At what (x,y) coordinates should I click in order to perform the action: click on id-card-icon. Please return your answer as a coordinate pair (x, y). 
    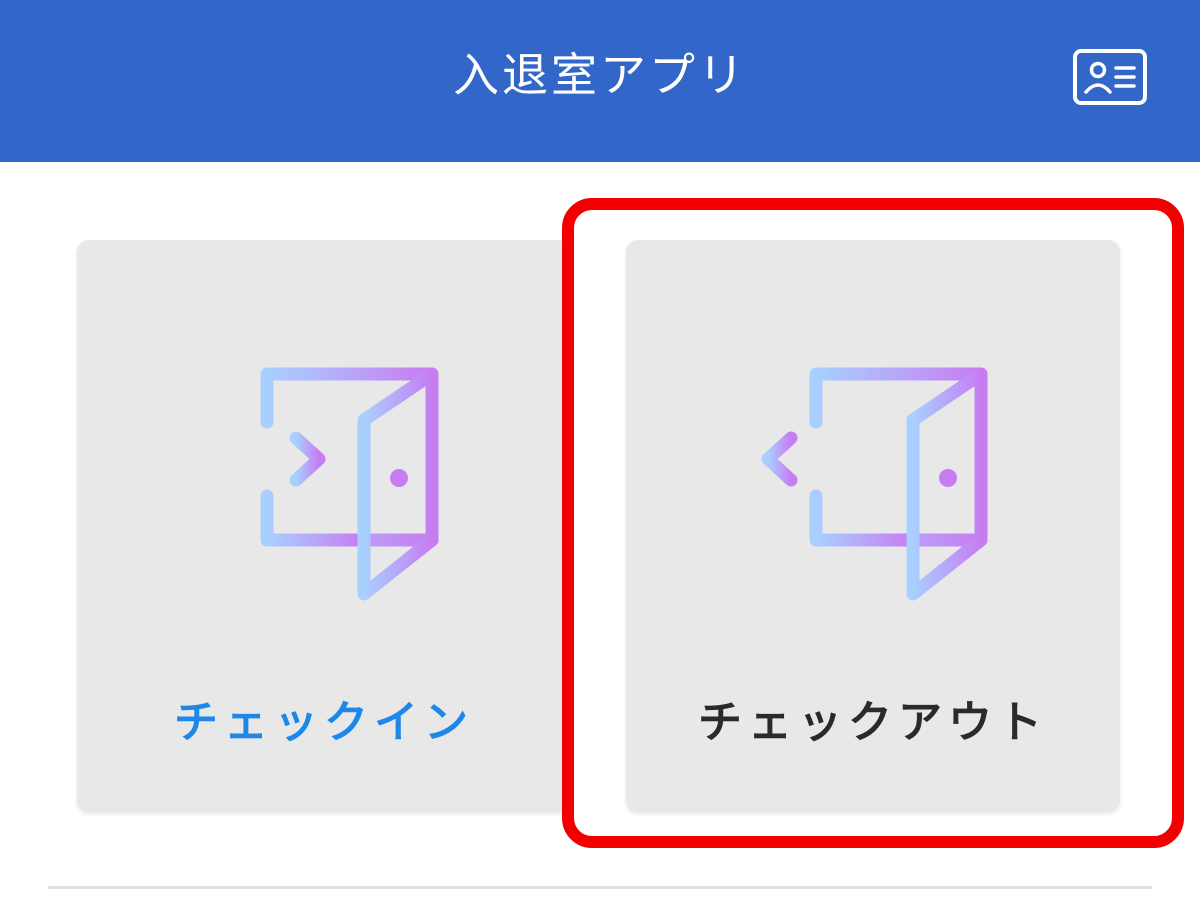
    Looking at the image, I should click on (1110, 77).